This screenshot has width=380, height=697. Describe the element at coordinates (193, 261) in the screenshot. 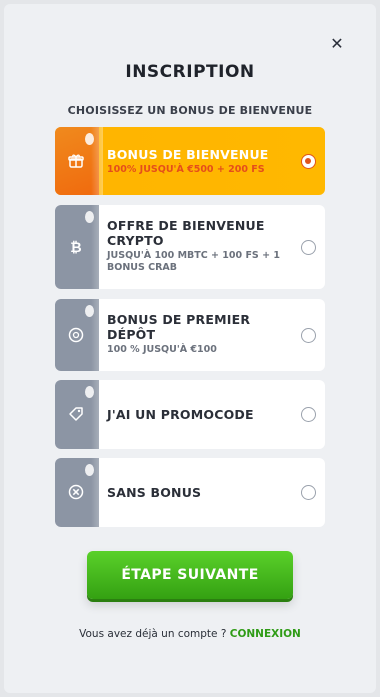

I see `option-description: JUSQU'À 100 MBTC + 100 FS + 1 BONUS CRAB` at that location.